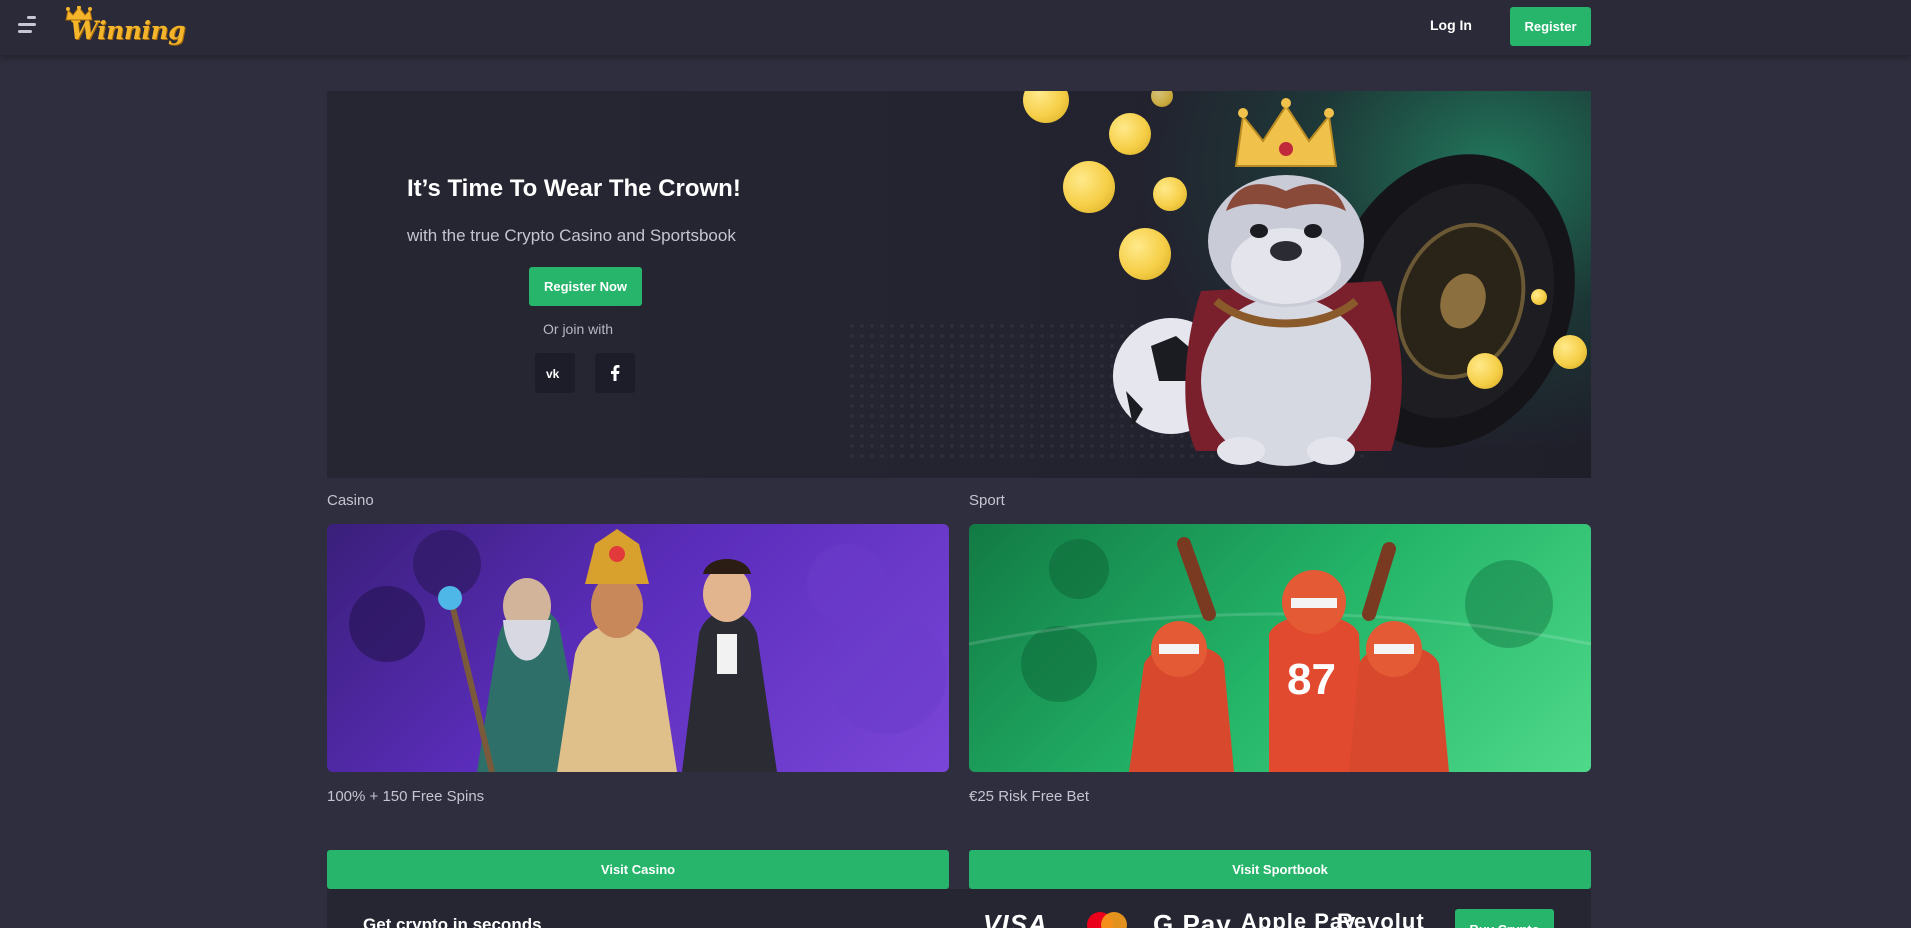 This screenshot has width=1911, height=928. Describe the element at coordinates (1381, 918) in the screenshot. I see `revolut-logo: Revolut` at that location.